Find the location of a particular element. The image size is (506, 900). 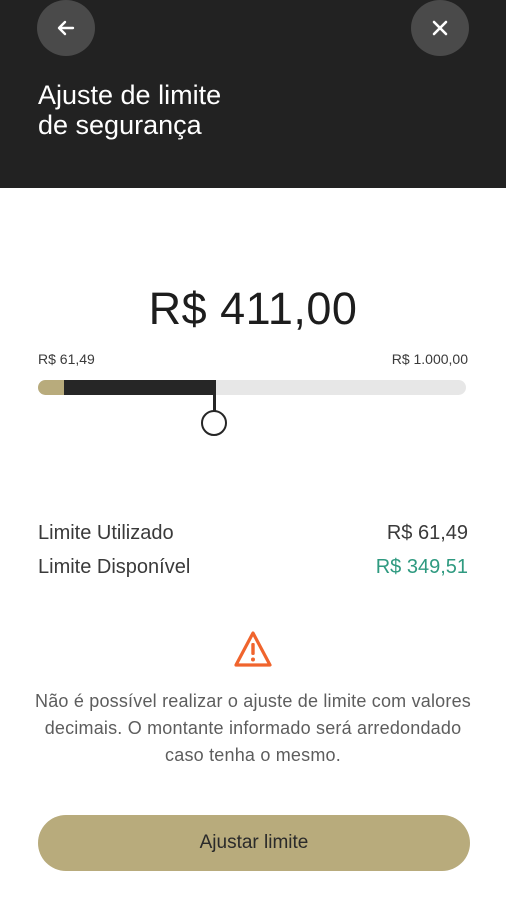

available-limit-value: R$ 349,51 is located at coordinates (421, 567).